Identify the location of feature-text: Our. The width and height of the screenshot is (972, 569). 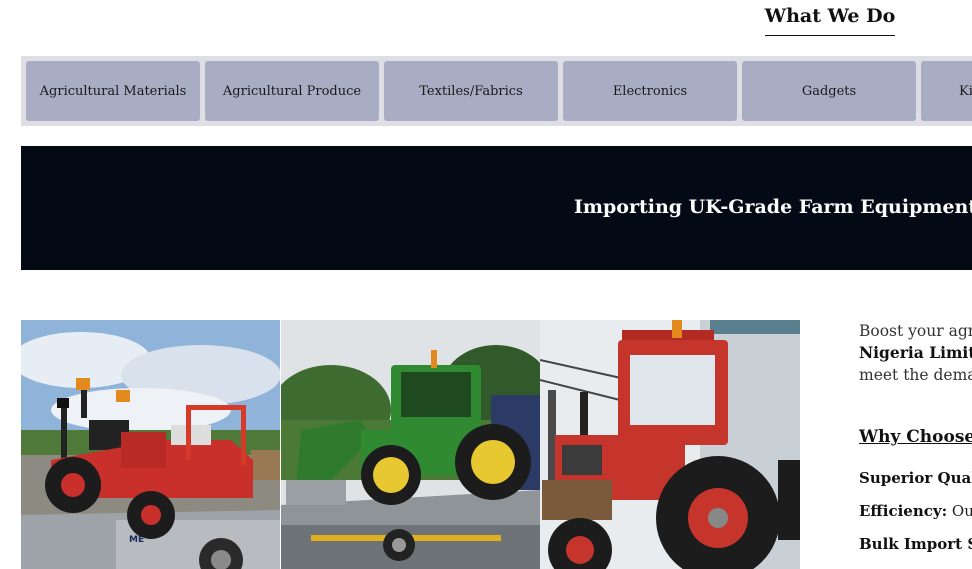
(961, 511).